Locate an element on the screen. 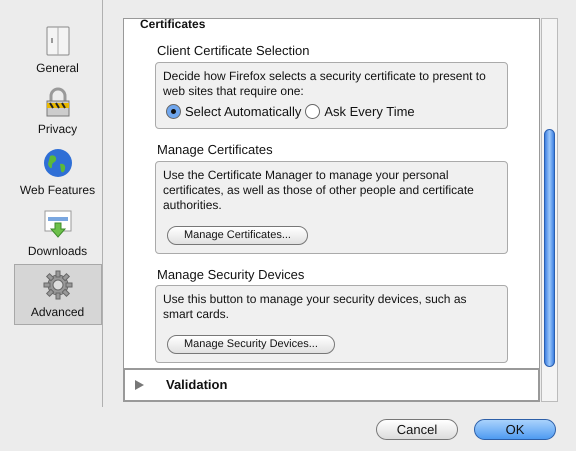 The width and height of the screenshot is (576, 451). dialog-button: Cancel is located at coordinates (417, 429).